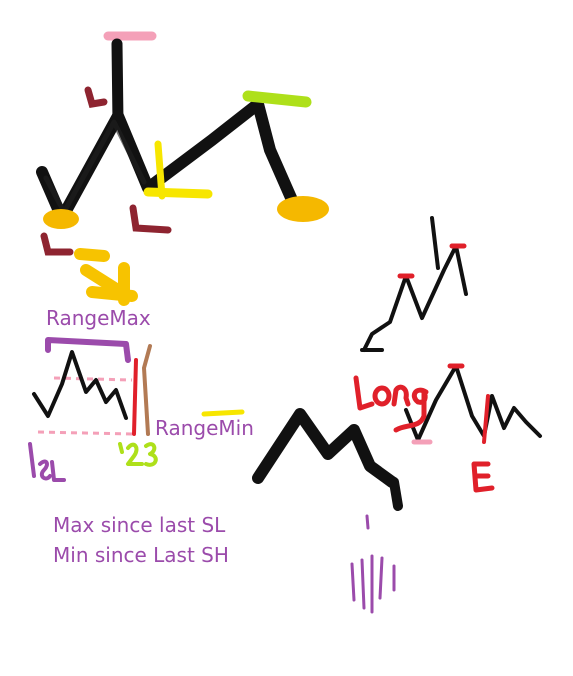 This screenshot has width=573, height=676. I want to click on middle-tail-stroke, so click(396, 494).